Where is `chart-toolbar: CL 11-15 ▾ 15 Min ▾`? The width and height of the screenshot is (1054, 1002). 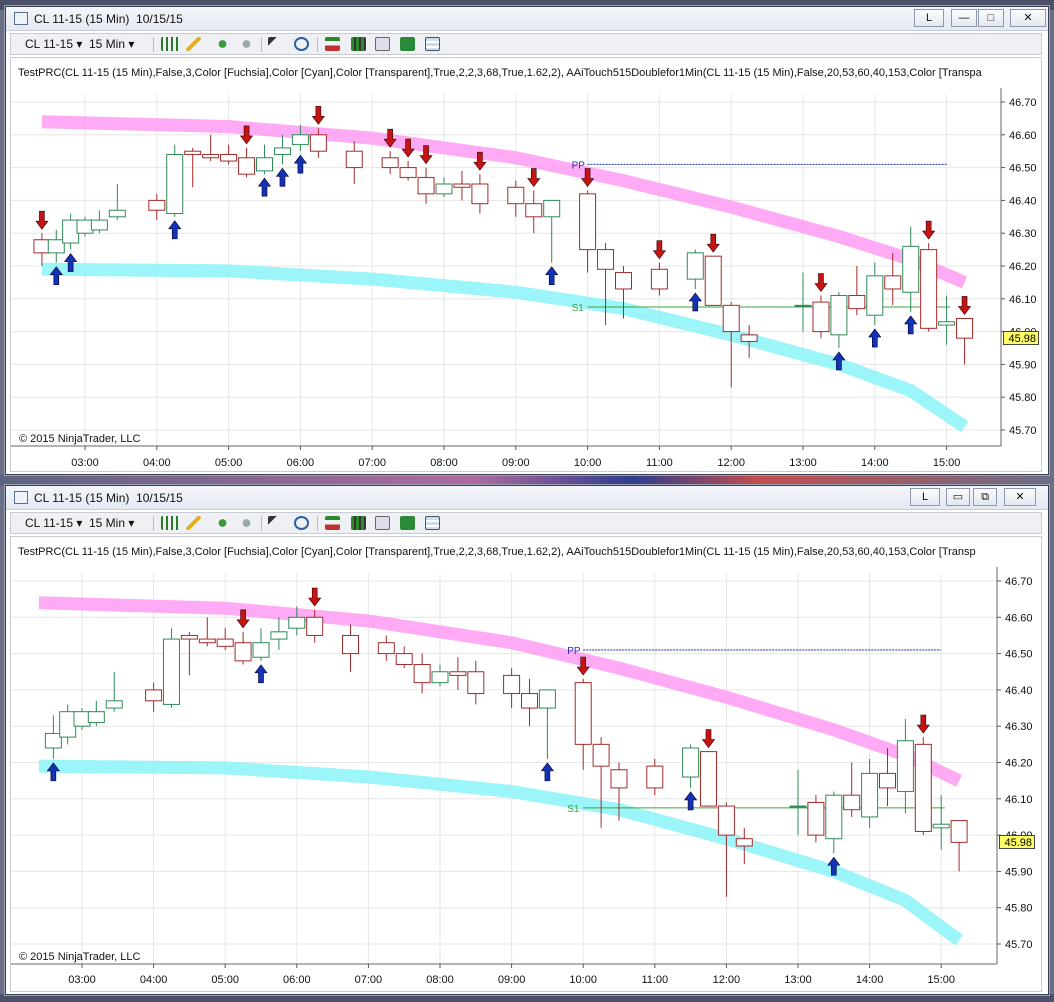 chart-toolbar: CL 11-15 ▾ 15 Min ▾ is located at coordinates (526, 44).